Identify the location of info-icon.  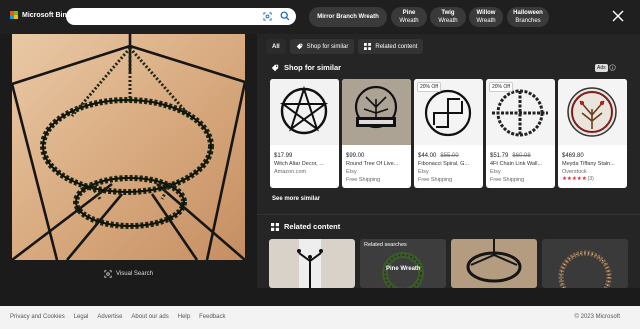
(612, 67).